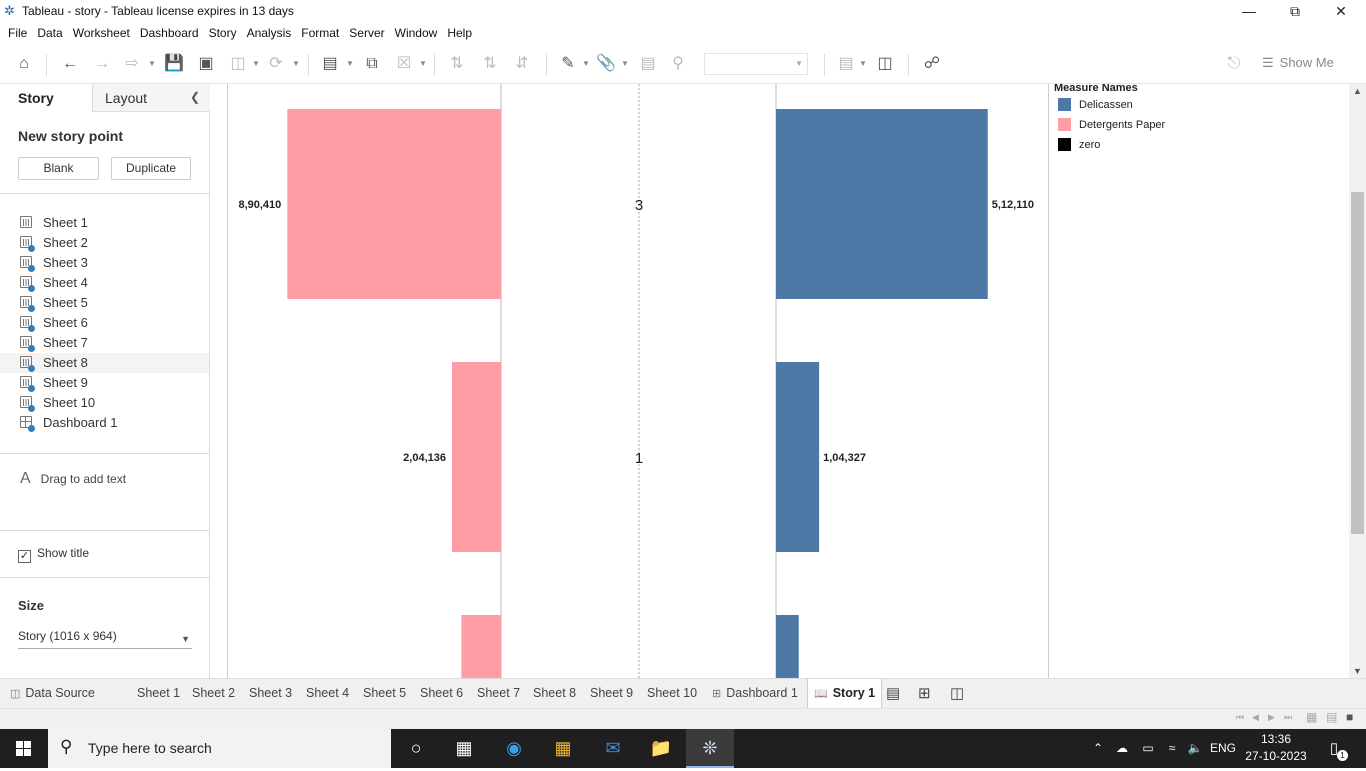 The width and height of the screenshot is (1366, 771). I want to click on redo-icon: →, so click(102, 64).